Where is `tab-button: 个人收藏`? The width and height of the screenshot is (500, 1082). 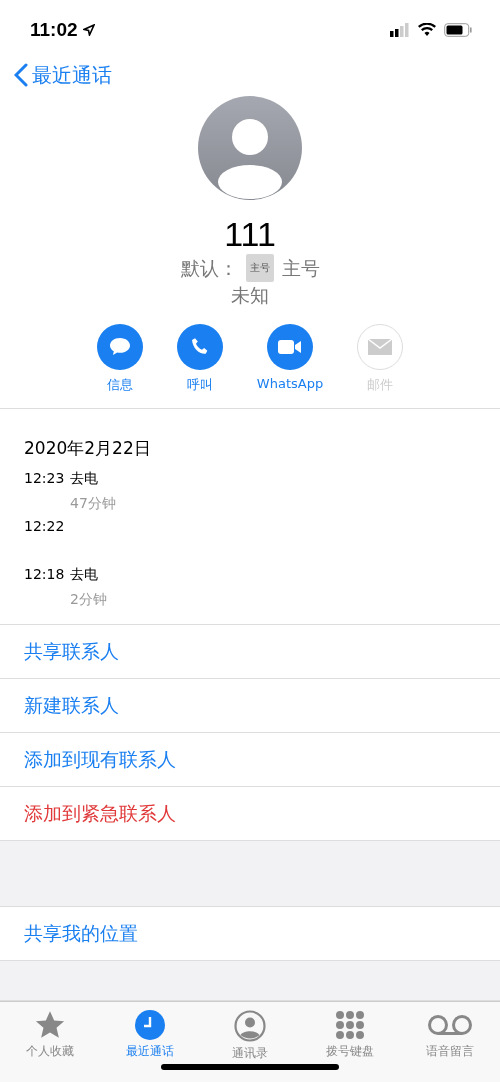
tab-button: 个人收藏 is located at coordinates (50, 1035).